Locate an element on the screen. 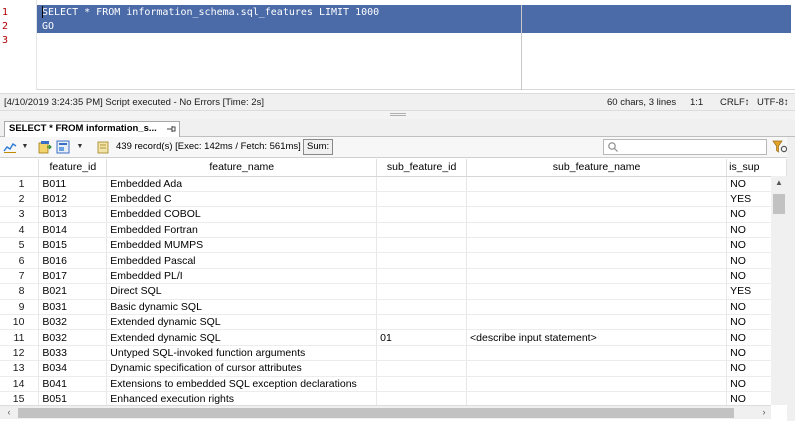  cell-sub-feature-name: <describe input statement> is located at coordinates (597, 337).